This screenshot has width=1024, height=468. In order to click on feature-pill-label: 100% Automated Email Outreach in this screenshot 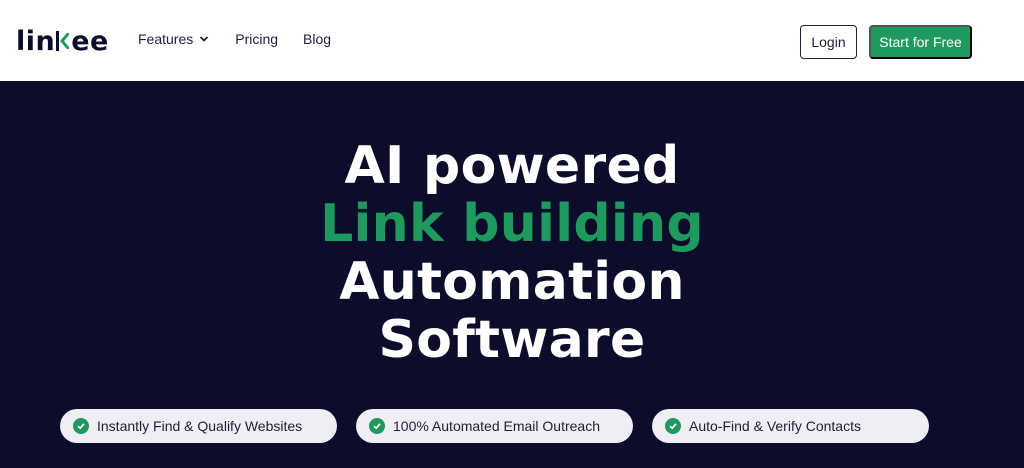, I will do `click(497, 426)`.